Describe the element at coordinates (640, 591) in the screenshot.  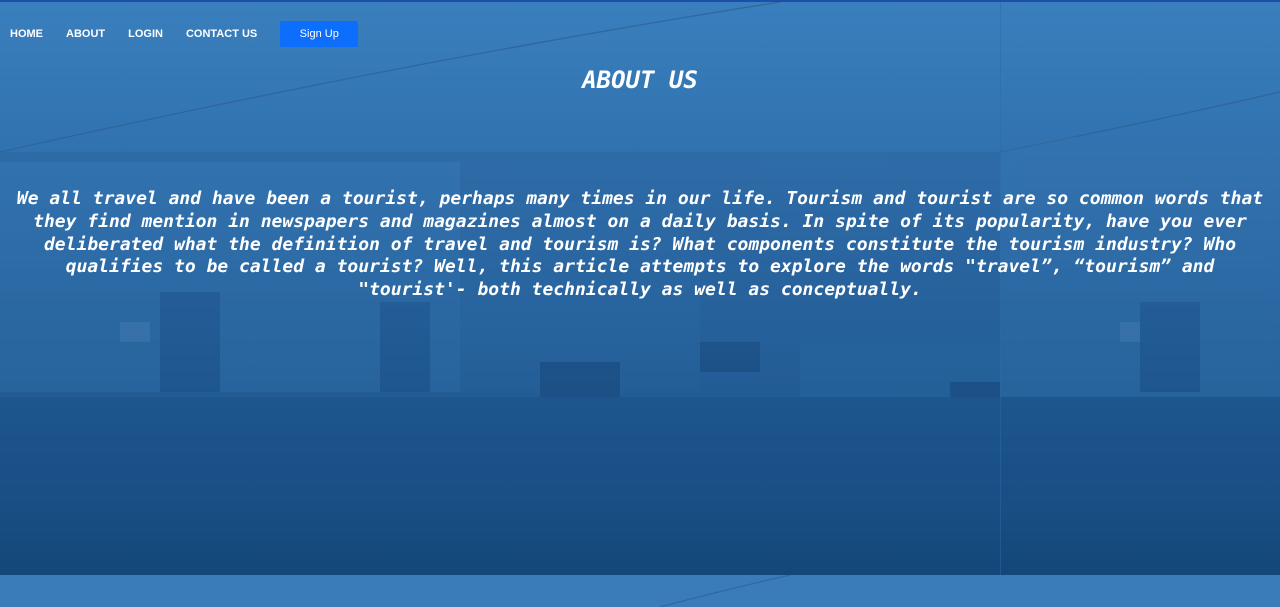
I see `footer-band` at that location.